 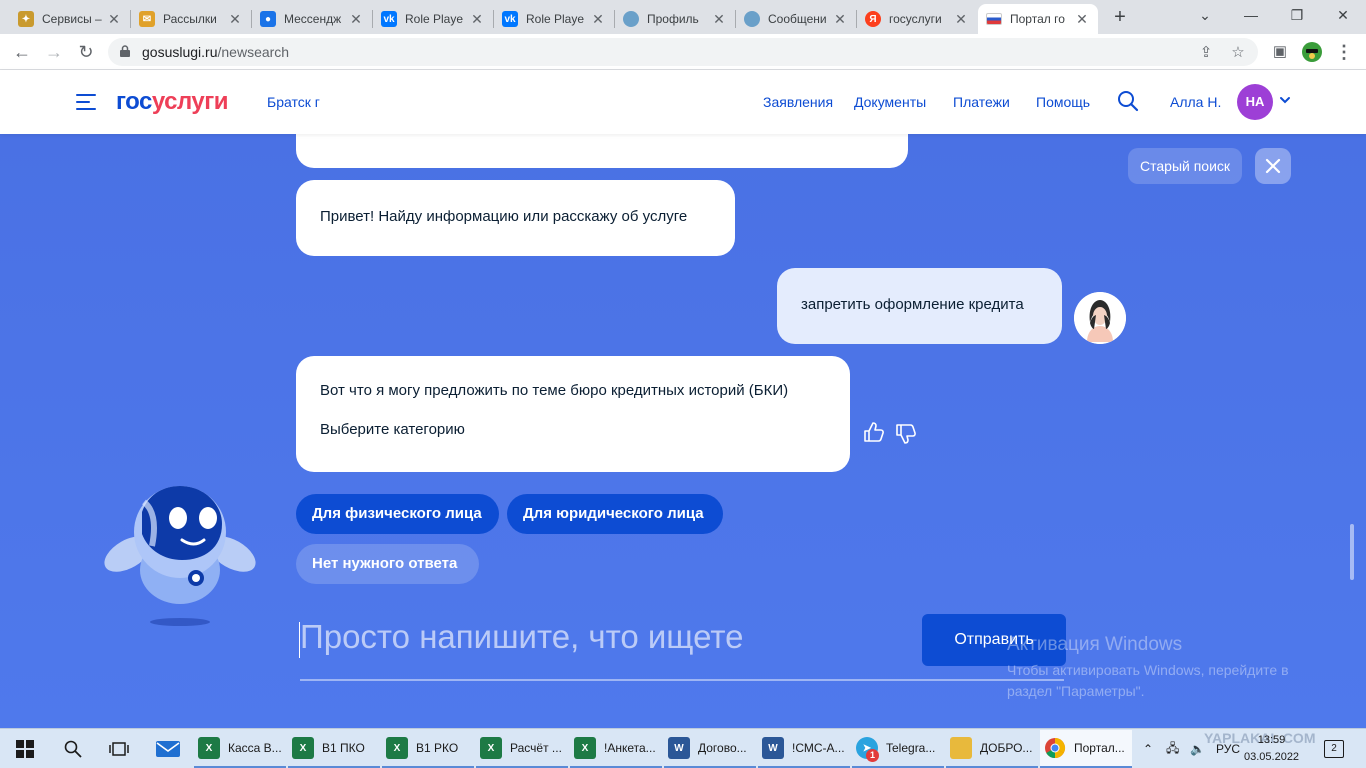 I want to click on share-icon: ⇪, so click(x=1206, y=52).